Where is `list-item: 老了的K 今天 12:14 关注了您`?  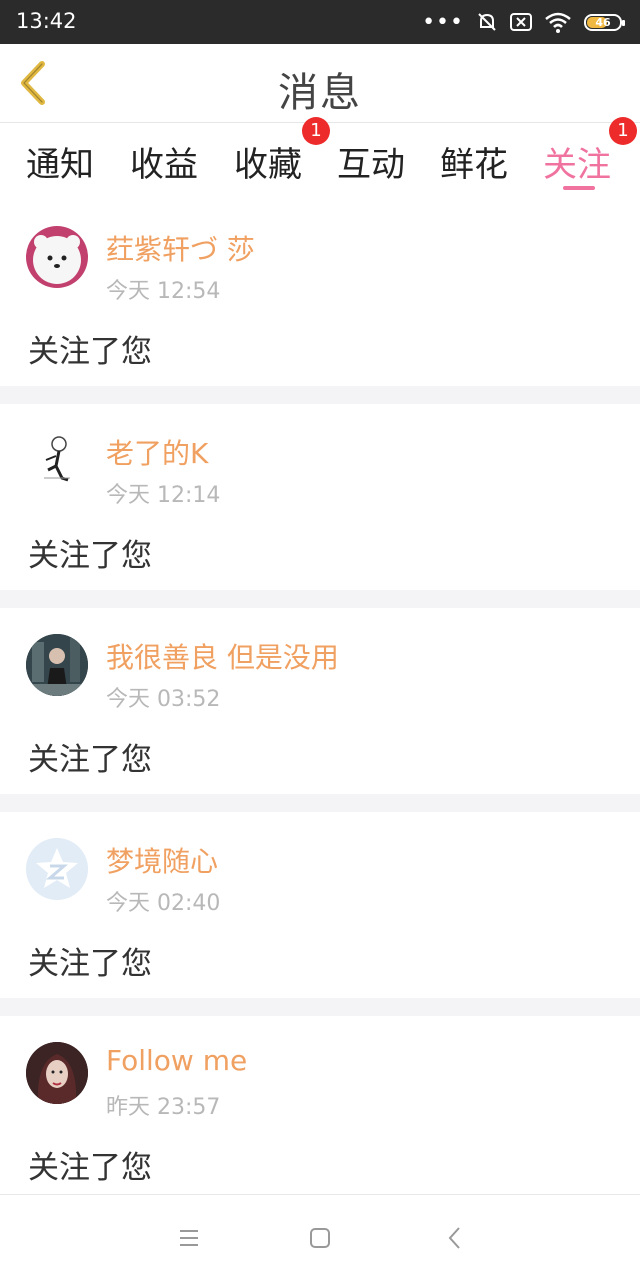
list-item: 老了的K 今天 12:14 关注了您 is located at coordinates (320, 497).